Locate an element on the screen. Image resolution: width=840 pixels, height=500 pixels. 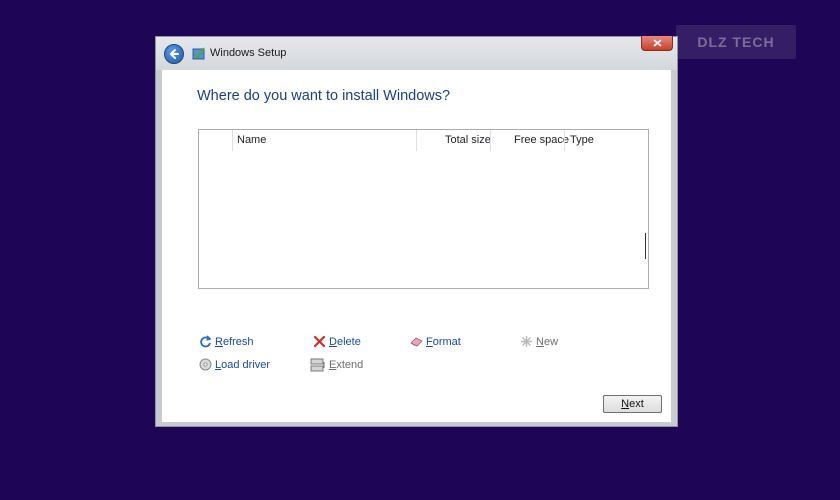
new-icon is located at coordinates (526, 341).